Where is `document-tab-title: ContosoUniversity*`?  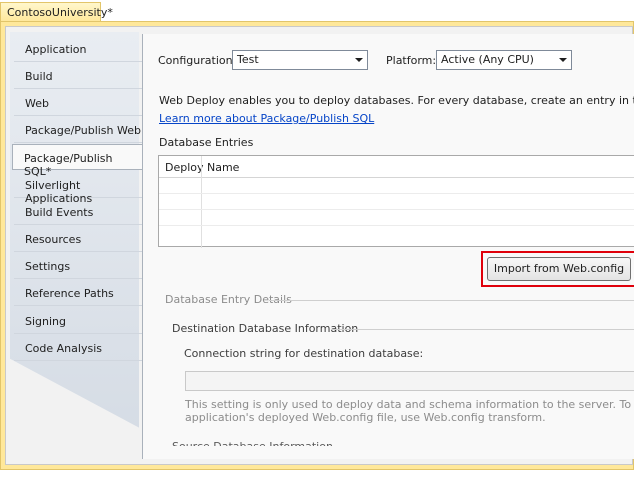 document-tab-title: ContosoUniversity* is located at coordinates (60, 12).